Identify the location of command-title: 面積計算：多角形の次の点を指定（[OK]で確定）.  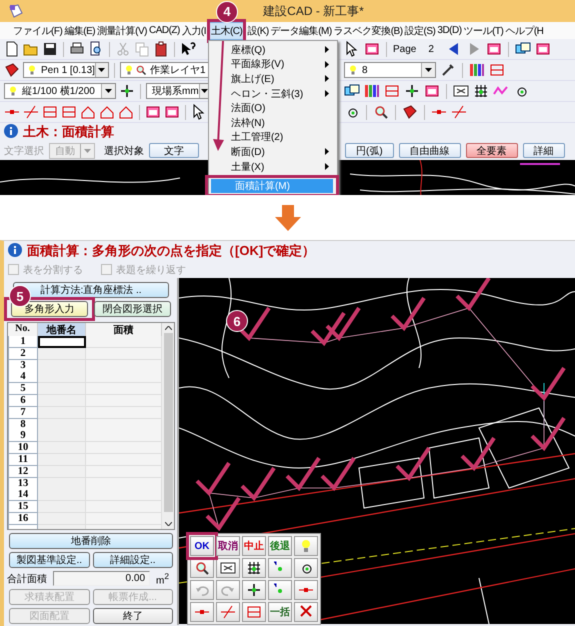
(171, 251).